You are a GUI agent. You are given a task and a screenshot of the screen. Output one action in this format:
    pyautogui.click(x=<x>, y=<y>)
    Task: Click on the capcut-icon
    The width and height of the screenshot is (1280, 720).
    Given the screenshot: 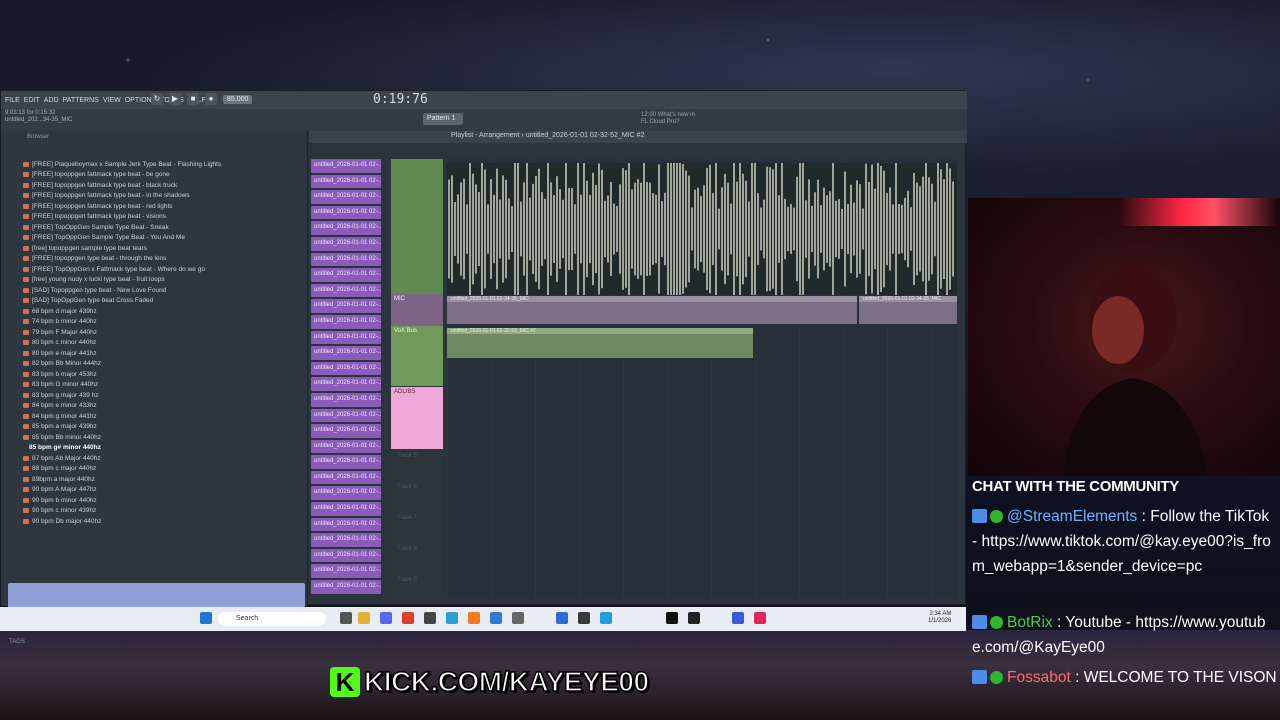 What is the action you would take?
    pyautogui.click(x=694, y=618)
    